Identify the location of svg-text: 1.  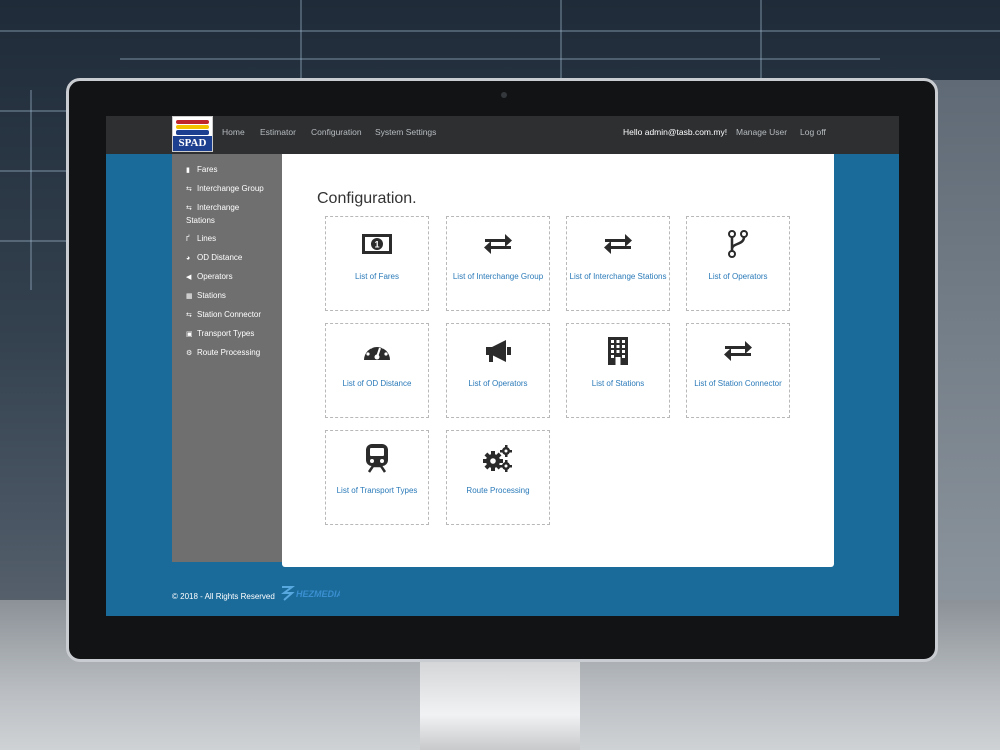
(376, 245).